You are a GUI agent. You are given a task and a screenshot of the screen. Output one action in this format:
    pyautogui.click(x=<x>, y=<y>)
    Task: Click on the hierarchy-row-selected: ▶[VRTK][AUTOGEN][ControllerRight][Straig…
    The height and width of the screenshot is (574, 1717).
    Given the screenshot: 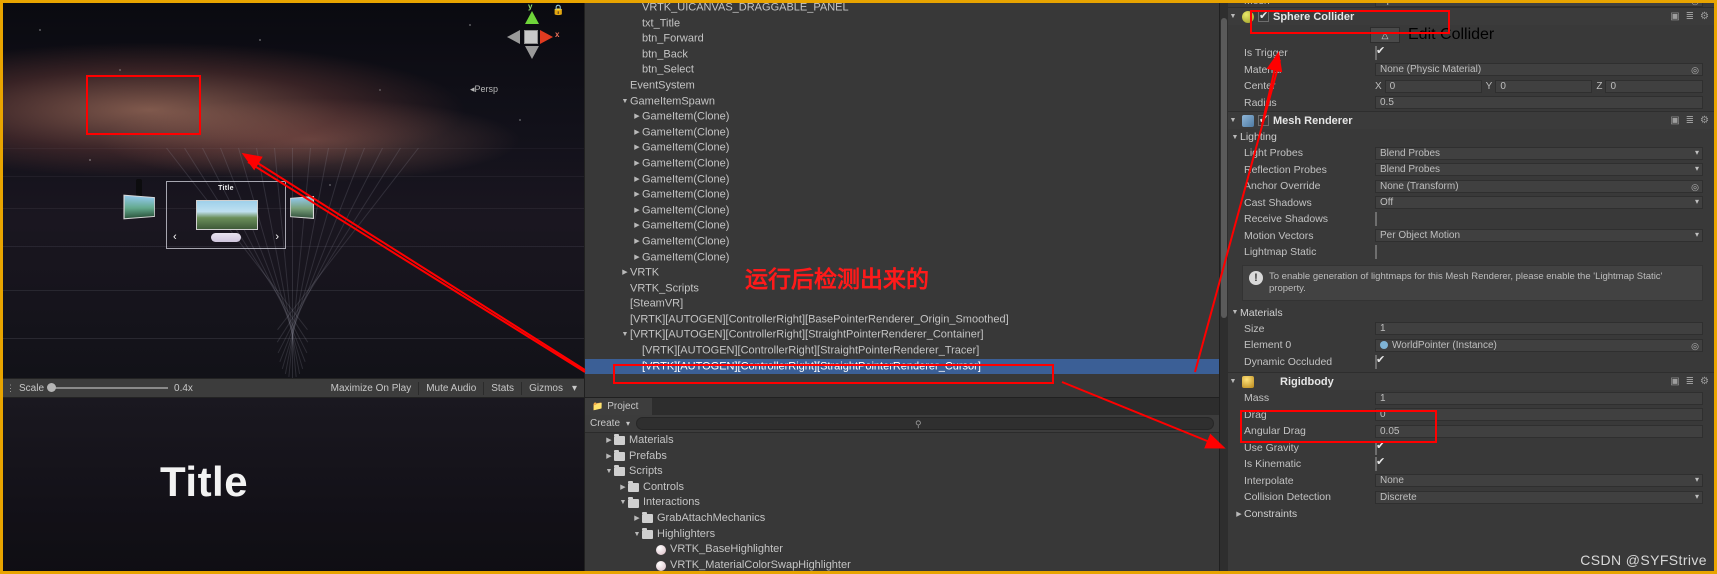 What is the action you would take?
    pyautogui.click(x=902, y=366)
    